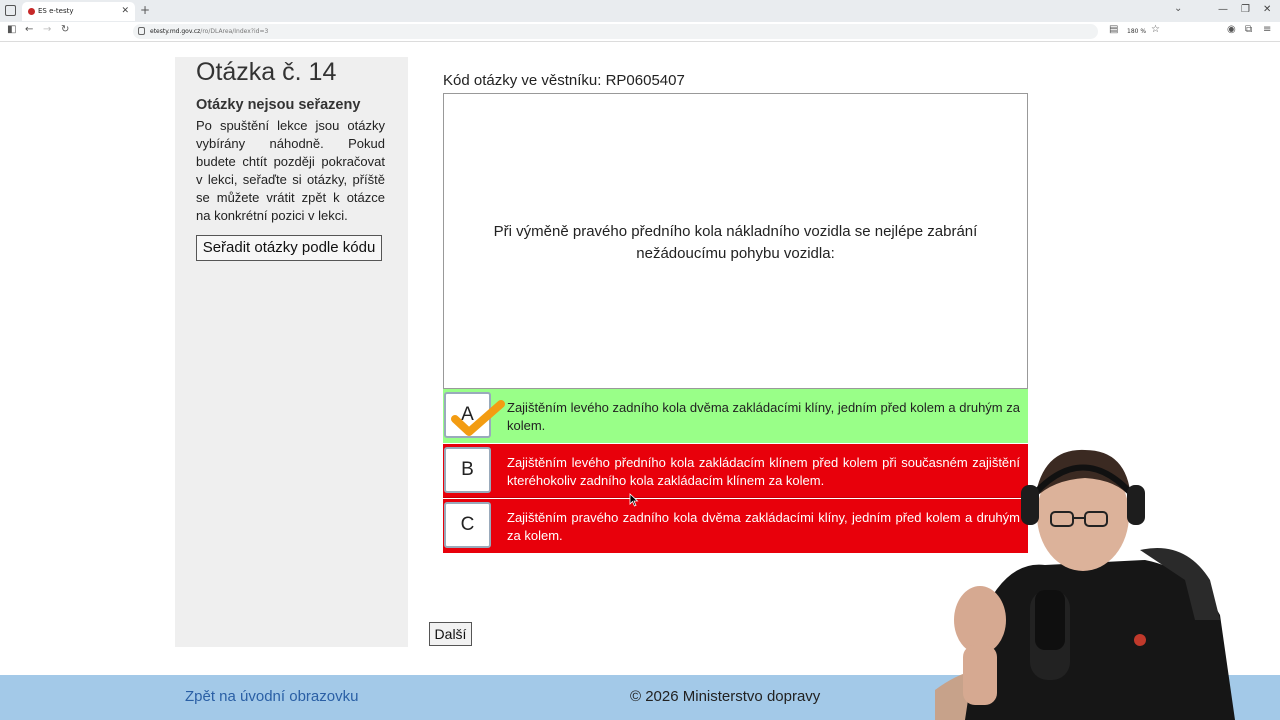  I want to click on sort-status-heading: Otázky nejsou seřazeny, so click(278, 105).